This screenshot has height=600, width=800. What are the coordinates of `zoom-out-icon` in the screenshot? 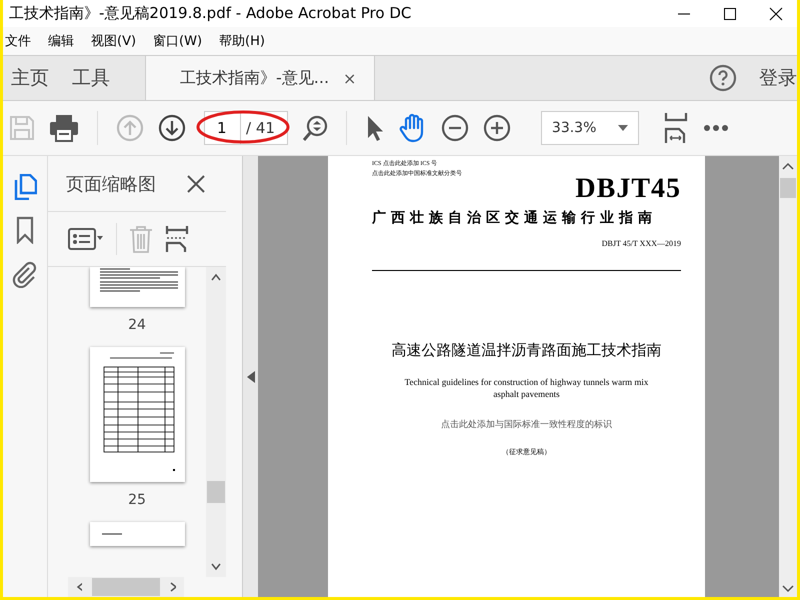 It's located at (454, 128).